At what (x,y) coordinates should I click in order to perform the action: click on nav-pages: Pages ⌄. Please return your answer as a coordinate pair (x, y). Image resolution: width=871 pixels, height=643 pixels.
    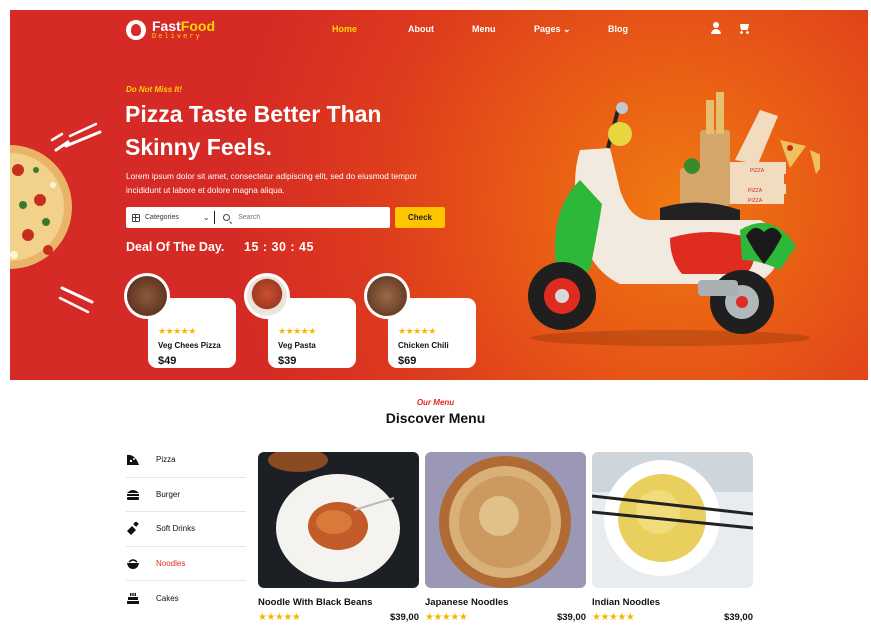
    Looking at the image, I should click on (571, 29).